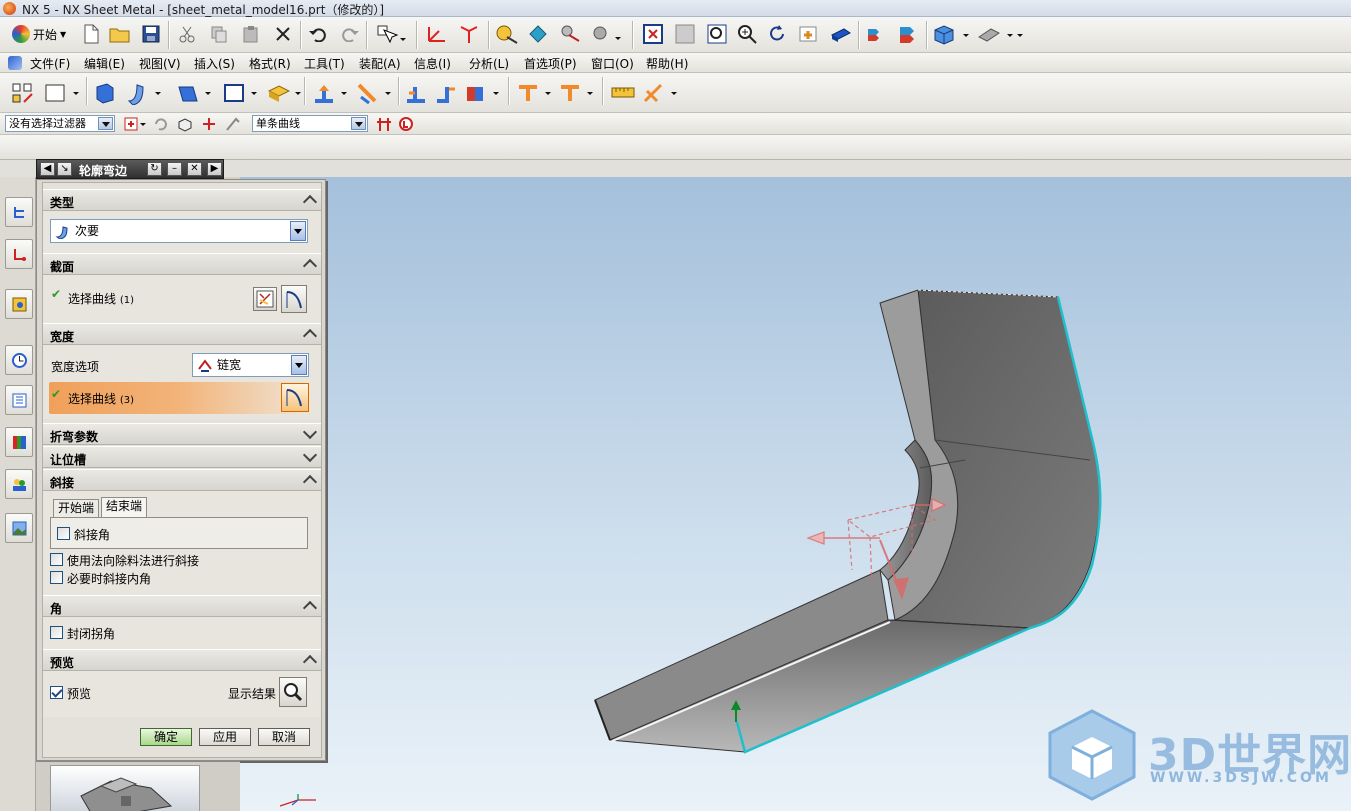 Image resolution: width=1351 pixels, height=811 pixels. Describe the element at coordinates (196, 93) in the screenshot. I see `louver-icon` at that location.